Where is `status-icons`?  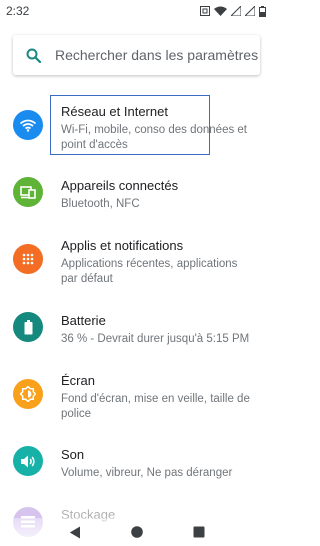
status-icons is located at coordinates (233, 11).